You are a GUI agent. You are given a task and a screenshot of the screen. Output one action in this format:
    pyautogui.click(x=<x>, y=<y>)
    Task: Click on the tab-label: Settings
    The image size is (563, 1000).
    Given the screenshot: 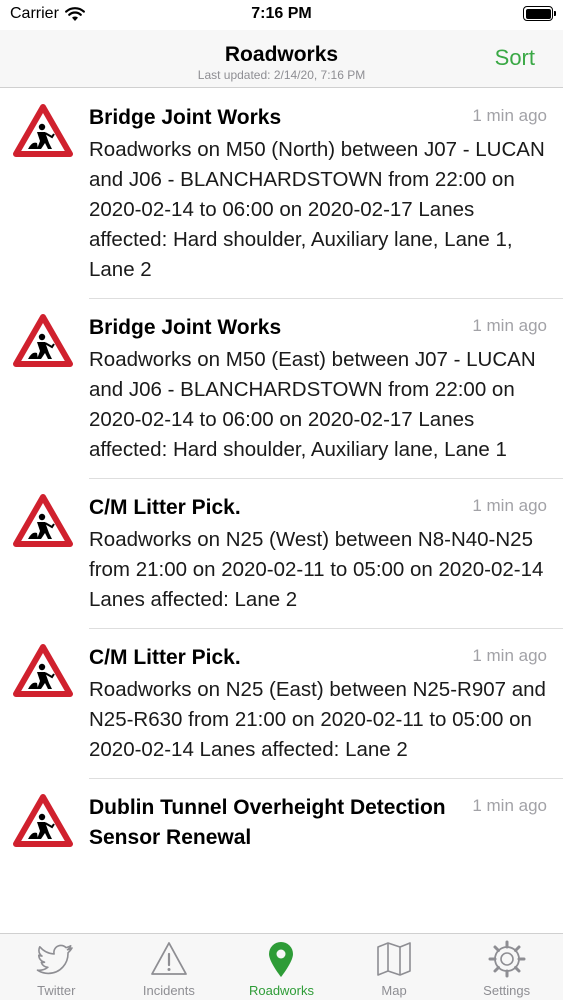 What is the action you would take?
    pyautogui.click(x=507, y=990)
    